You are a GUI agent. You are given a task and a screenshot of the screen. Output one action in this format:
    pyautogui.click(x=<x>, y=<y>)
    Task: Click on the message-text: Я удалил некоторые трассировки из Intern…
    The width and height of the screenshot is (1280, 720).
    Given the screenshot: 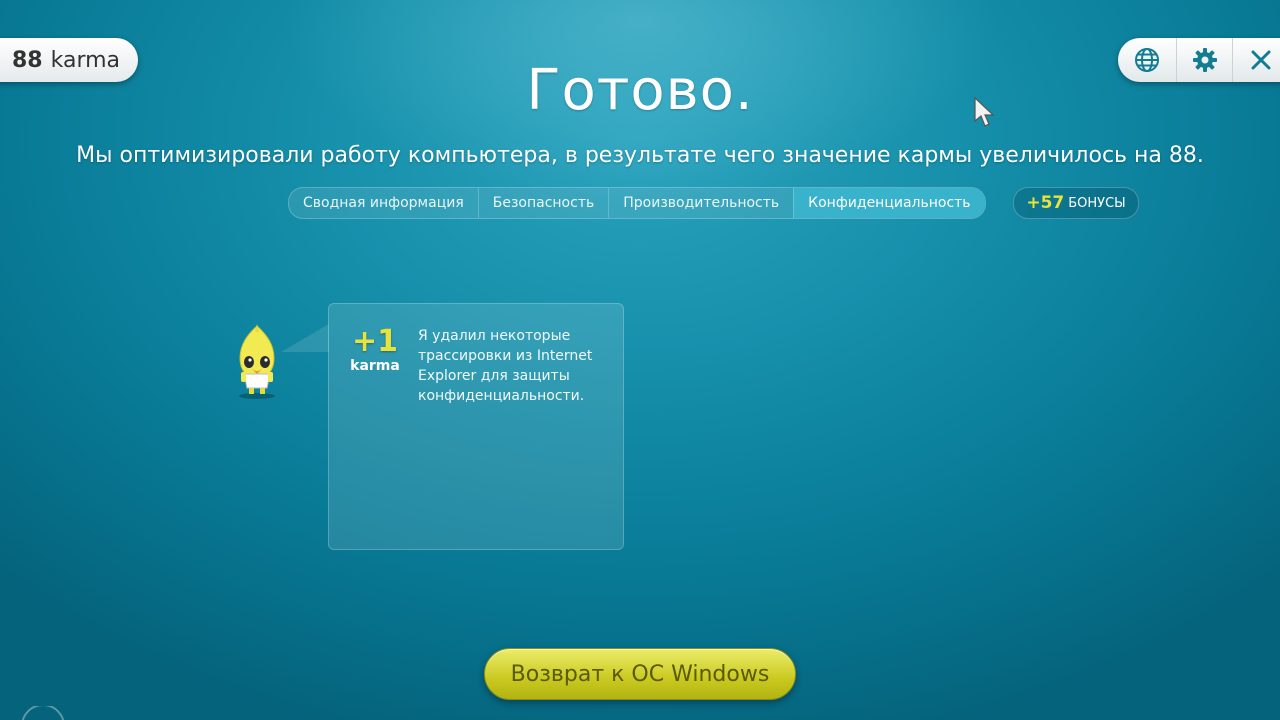 What is the action you would take?
    pyautogui.click(x=505, y=366)
    